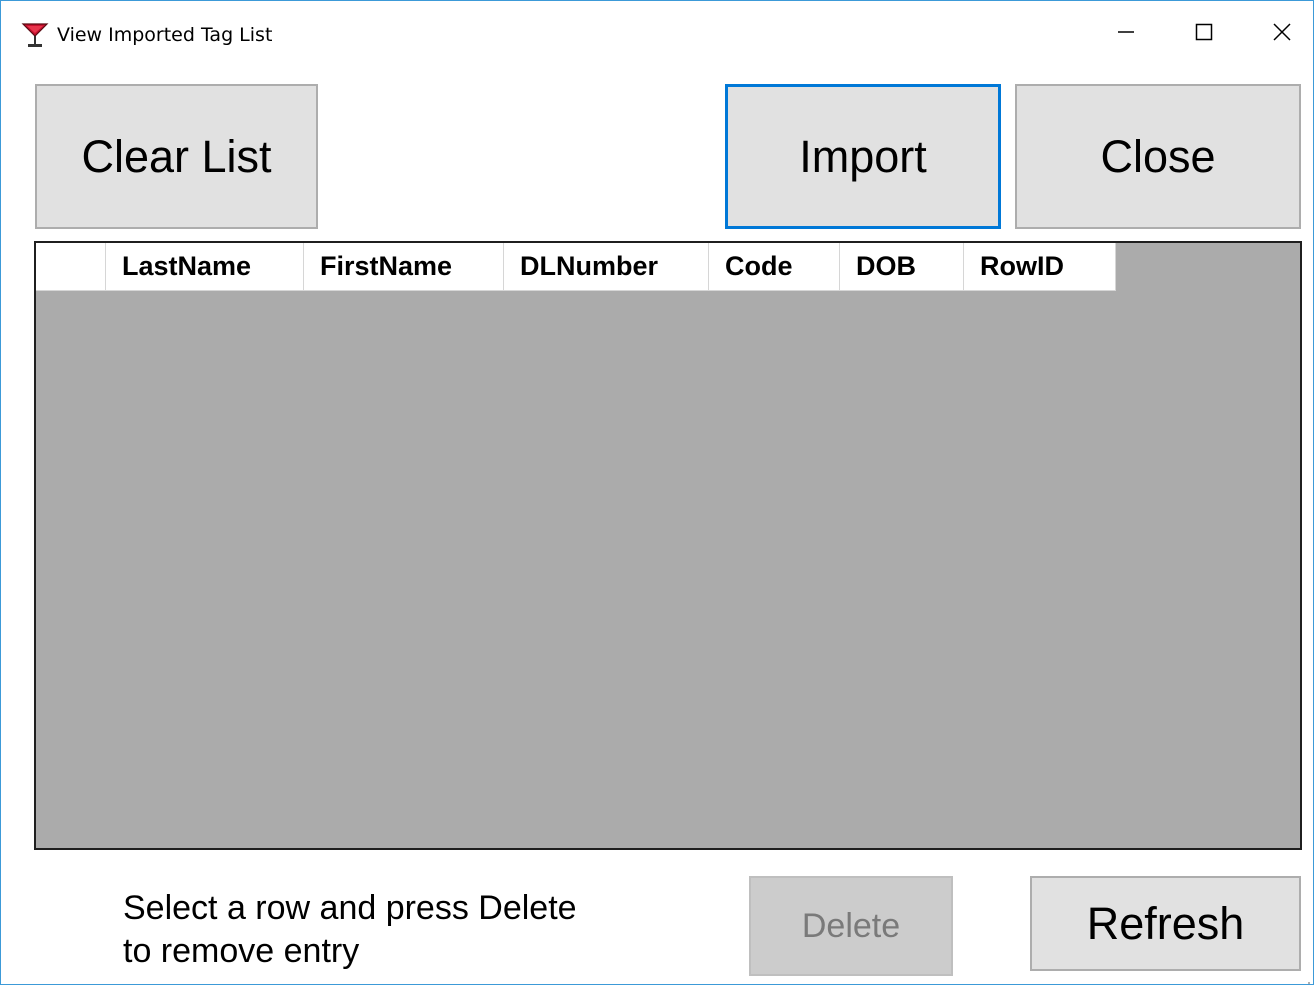 The height and width of the screenshot is (985, 1314). I want to click on import-button: Import, so click(863, 156).